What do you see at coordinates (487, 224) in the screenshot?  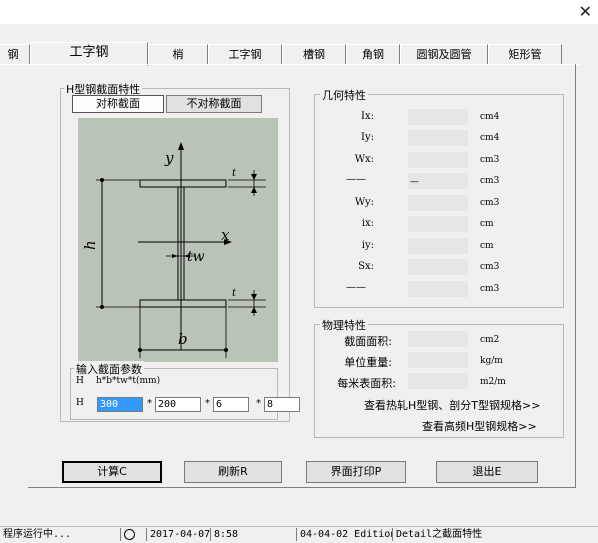 I see `ix-radius-unit: cm` at bounding box center [487, 224].